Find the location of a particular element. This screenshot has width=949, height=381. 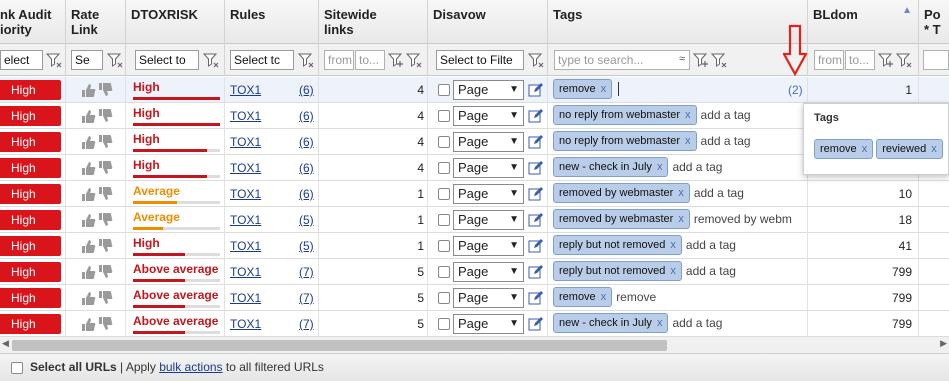

dtox-filter-select: Select to is located at coordinates (167, 60).